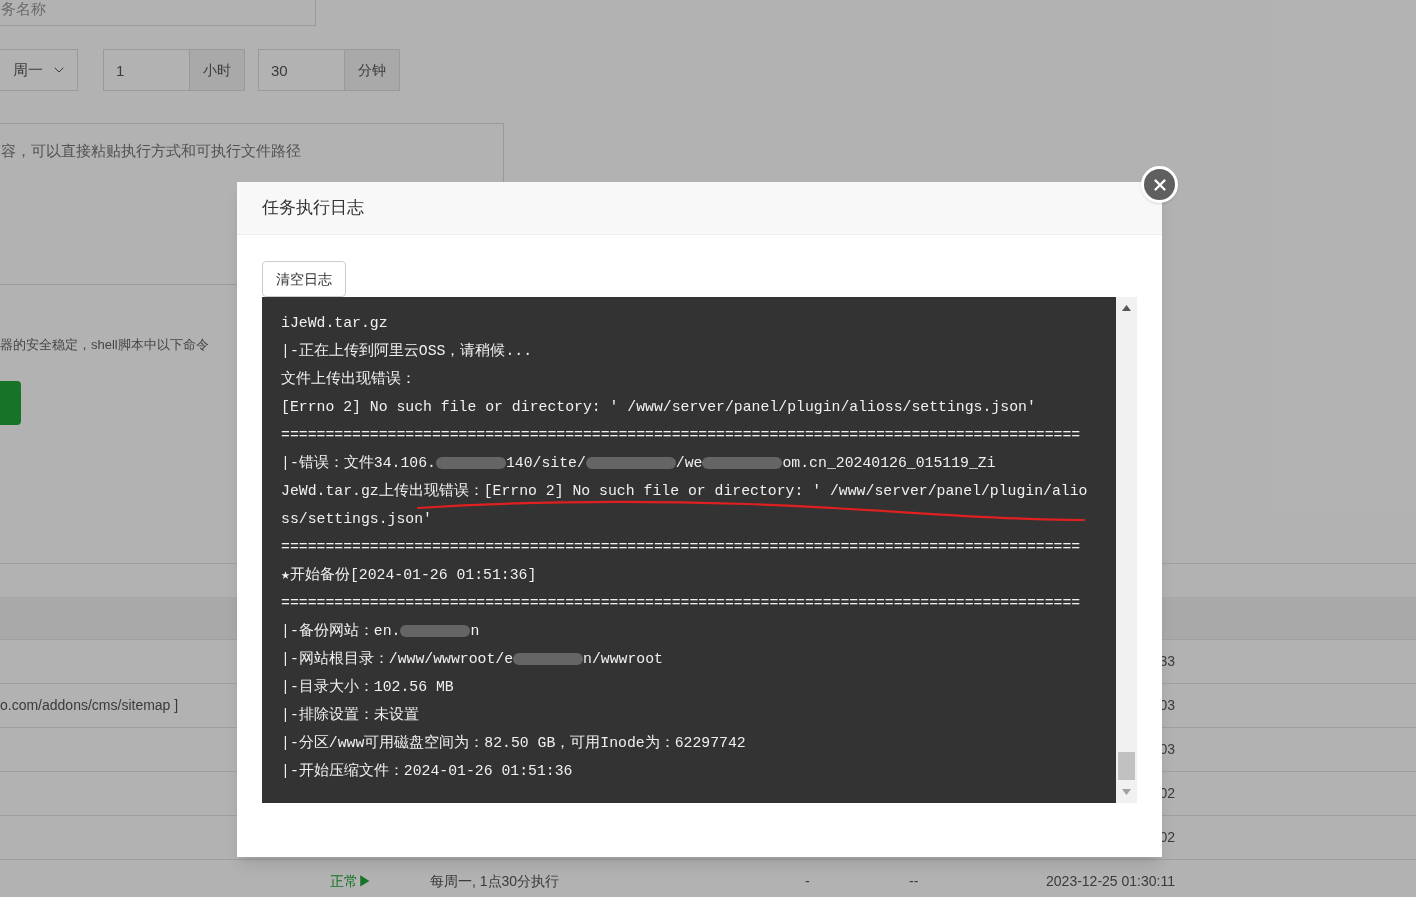  What do you see at coordinates (367, 687) in the screenshot?
I see `log-line: |-目录大小：102.56 MB` at bounding box center [367, 687].